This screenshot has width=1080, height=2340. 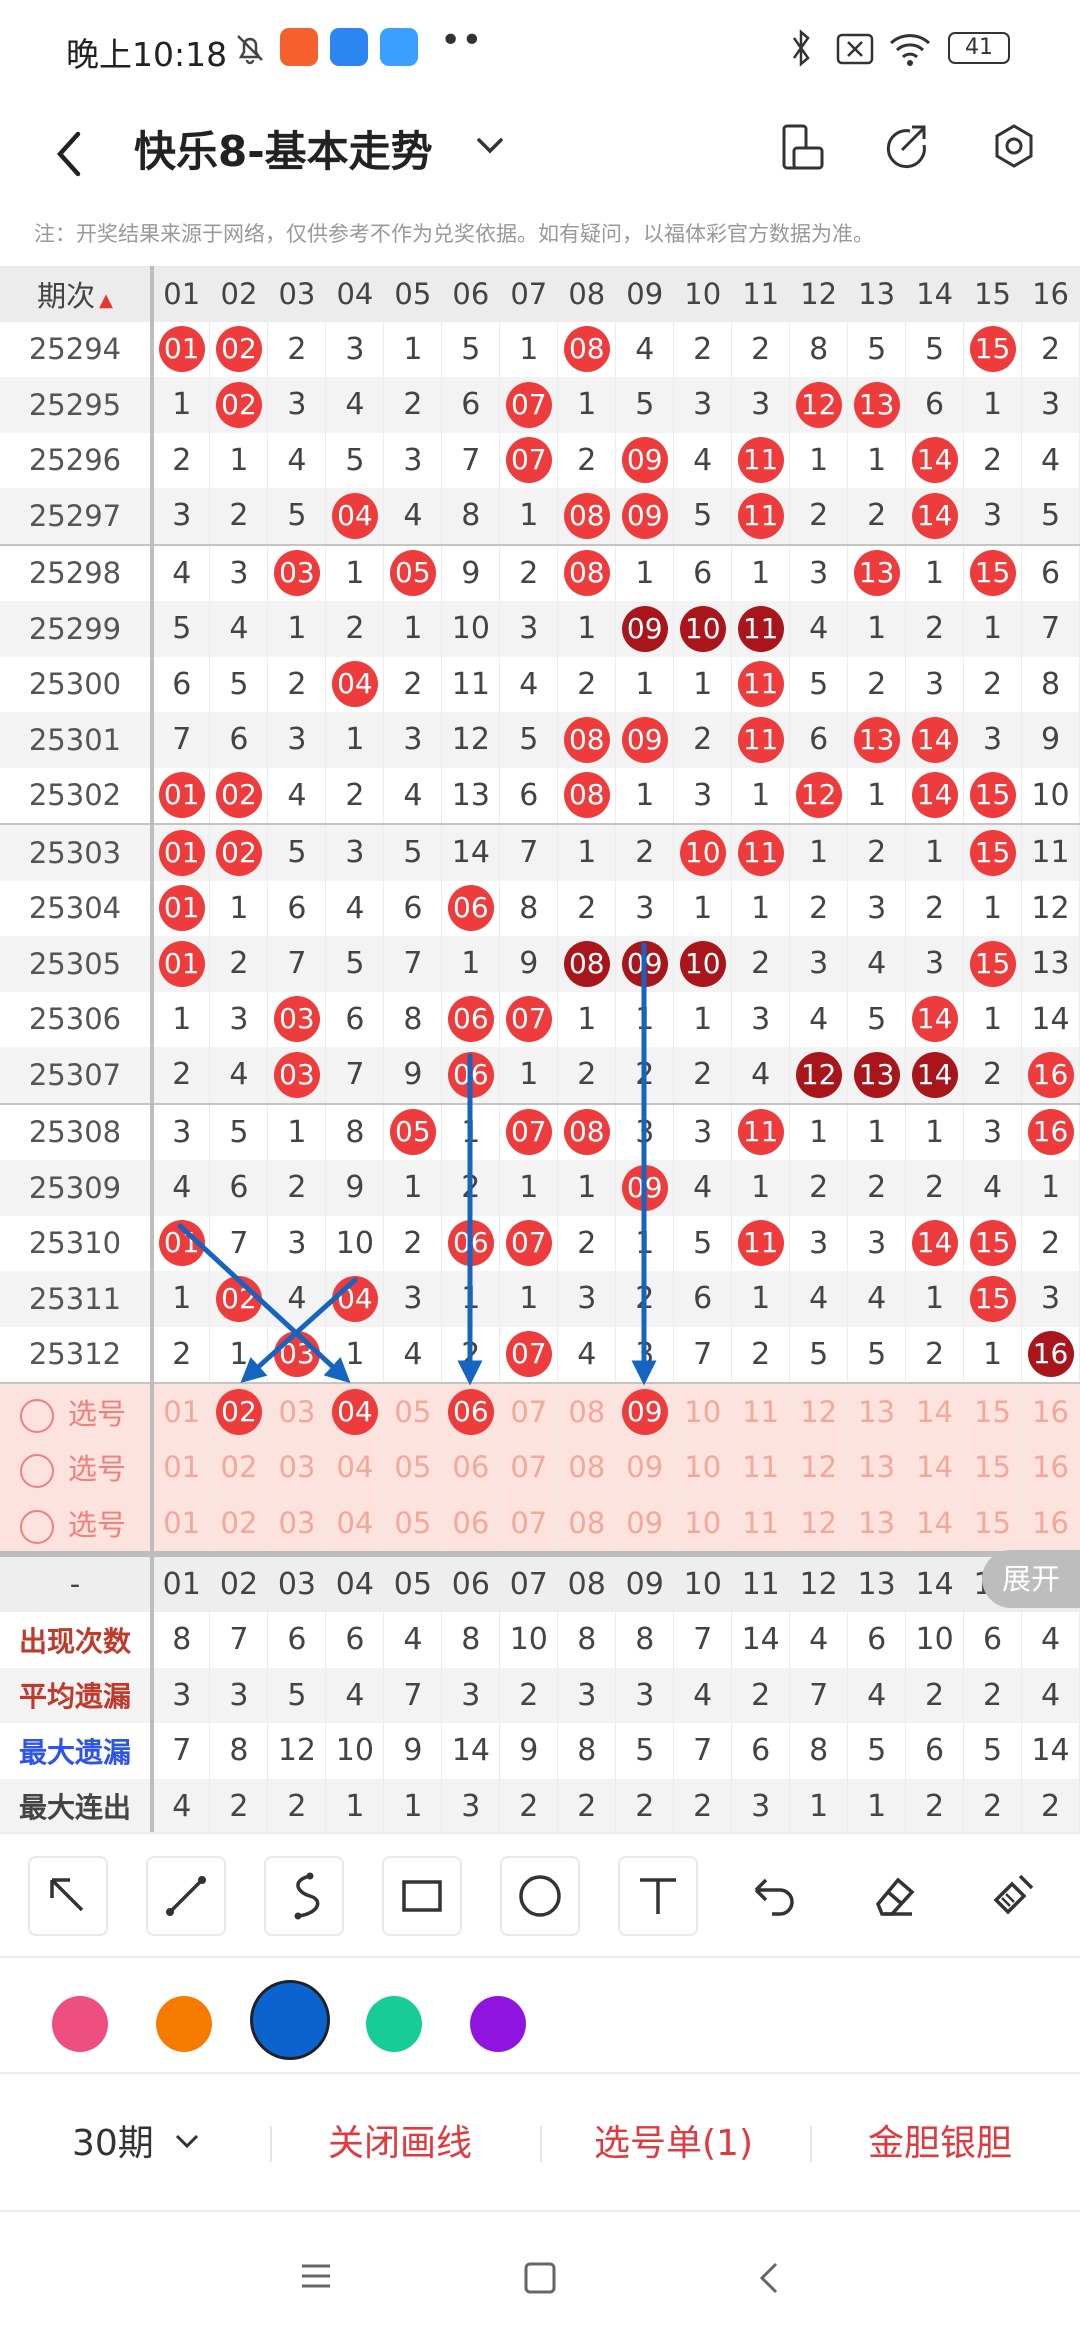 I want to click on miss-count: 1, so click(x=355, y=1354).